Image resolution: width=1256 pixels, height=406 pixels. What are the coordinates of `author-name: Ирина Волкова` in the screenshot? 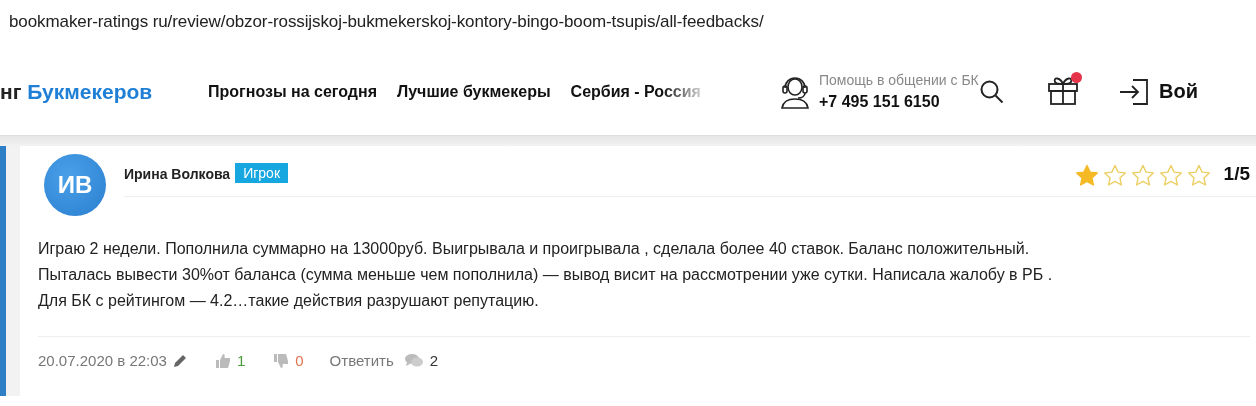 It's located at (177, 174).